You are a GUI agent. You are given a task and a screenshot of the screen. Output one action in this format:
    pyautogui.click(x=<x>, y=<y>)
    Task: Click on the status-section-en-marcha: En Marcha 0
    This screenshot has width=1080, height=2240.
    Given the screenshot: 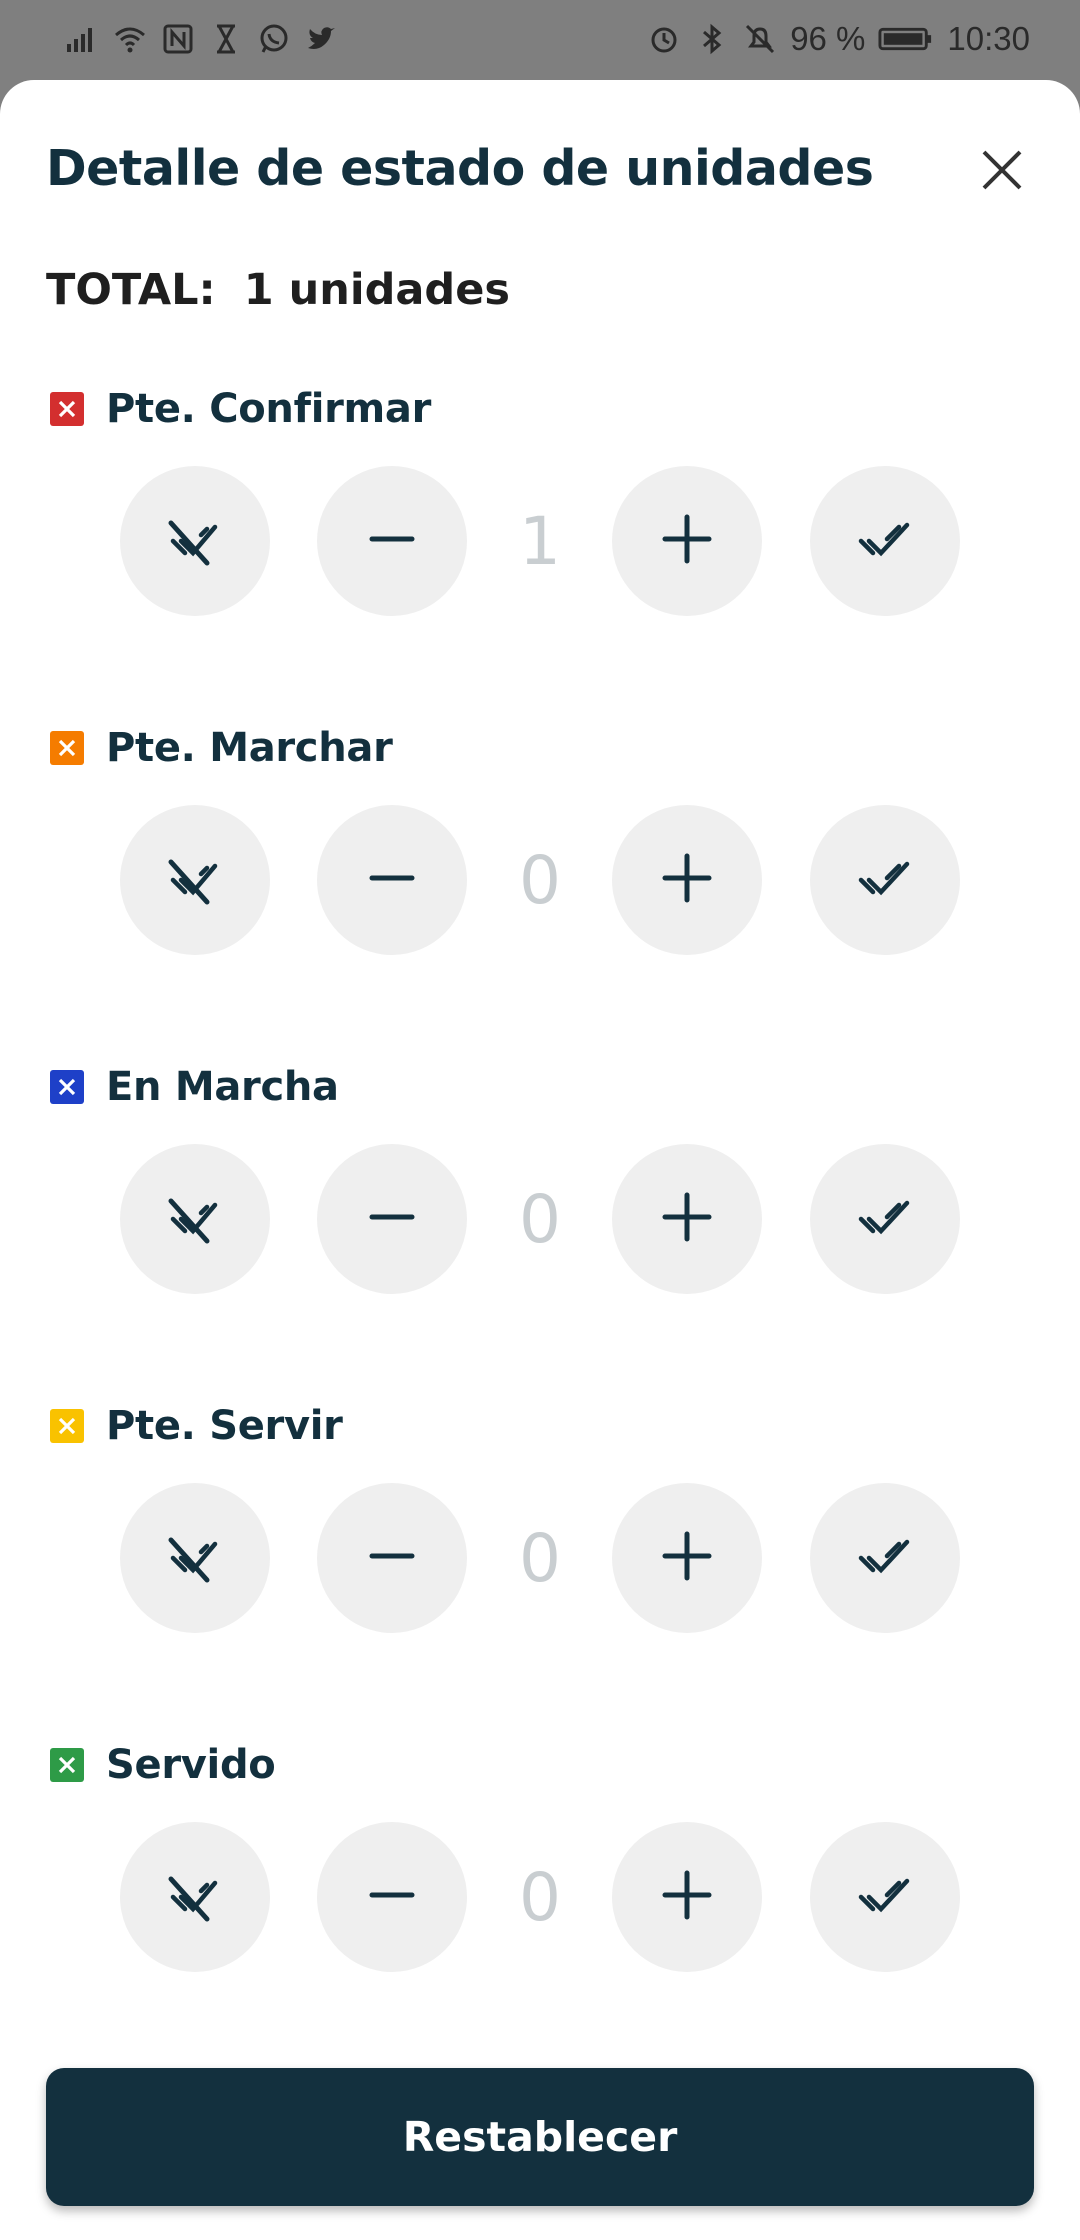 What is the action you would take?
    pyautogui.click(x=540, y=1224)
    